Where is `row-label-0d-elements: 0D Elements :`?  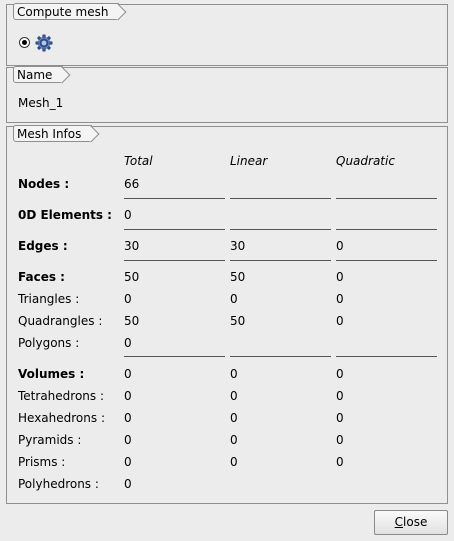
row-label-0d-elements: 0D Elements : is located at coordinates (65, 215).